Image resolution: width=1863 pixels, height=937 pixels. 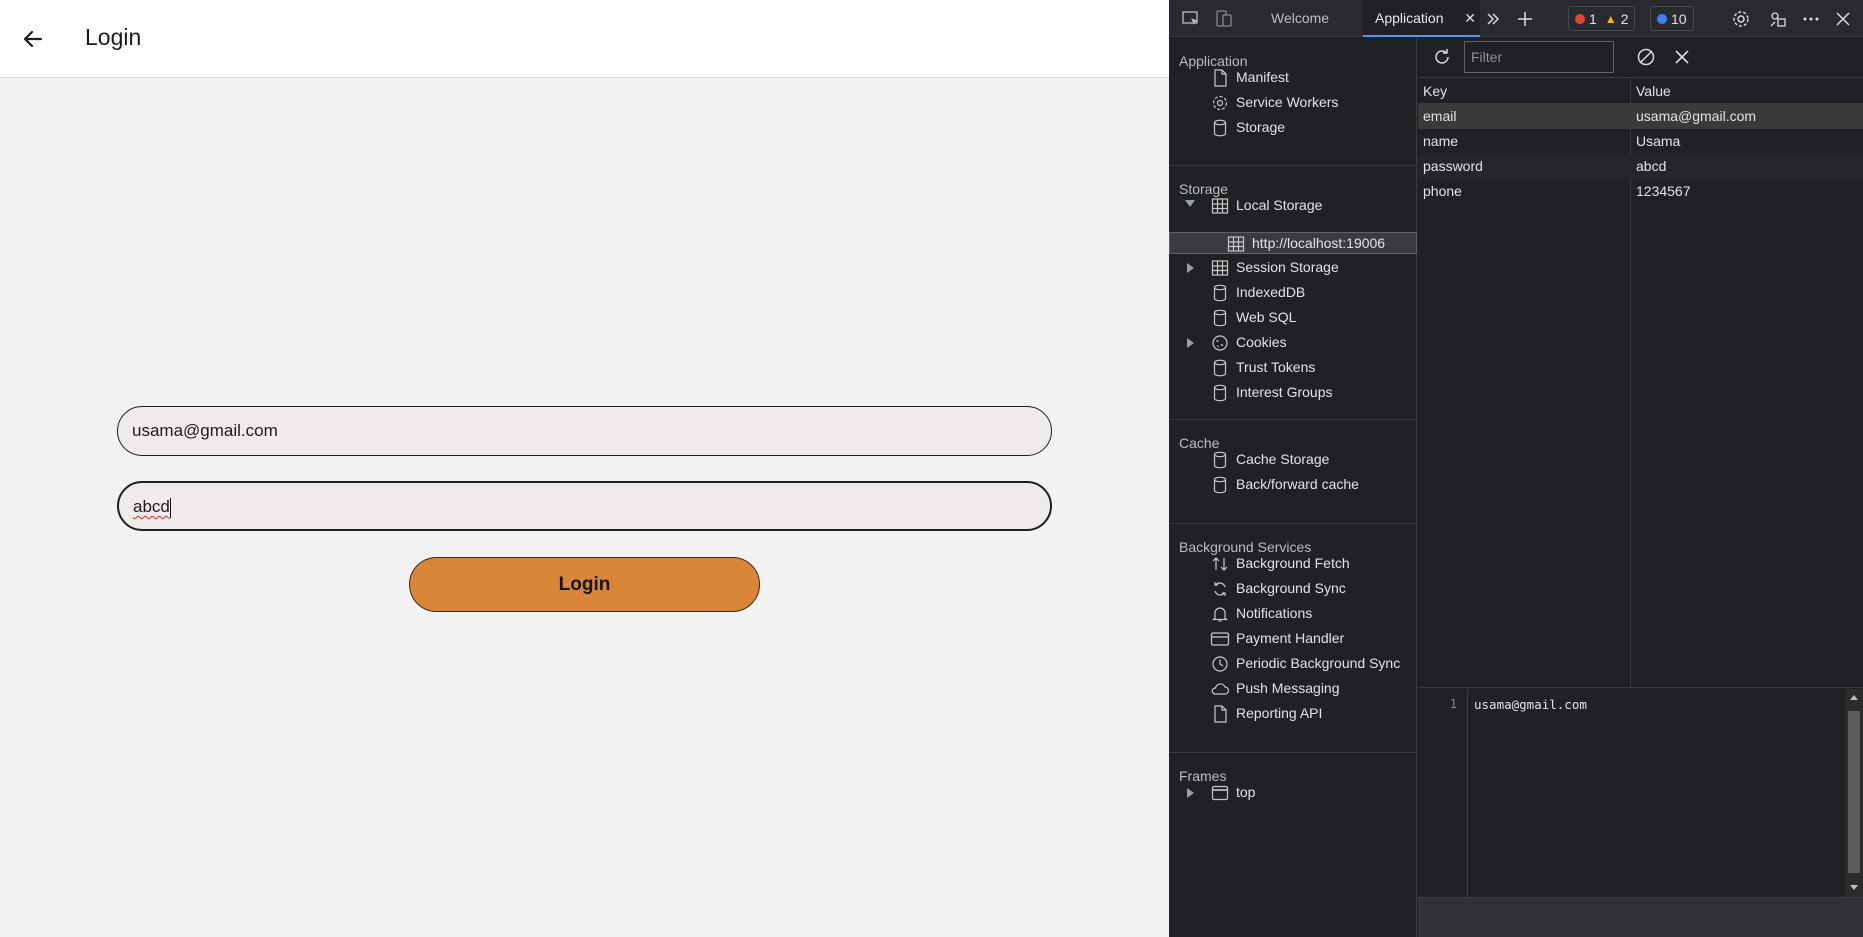 I want to click on settings-gear-icon, so click(x=1741, y=19).